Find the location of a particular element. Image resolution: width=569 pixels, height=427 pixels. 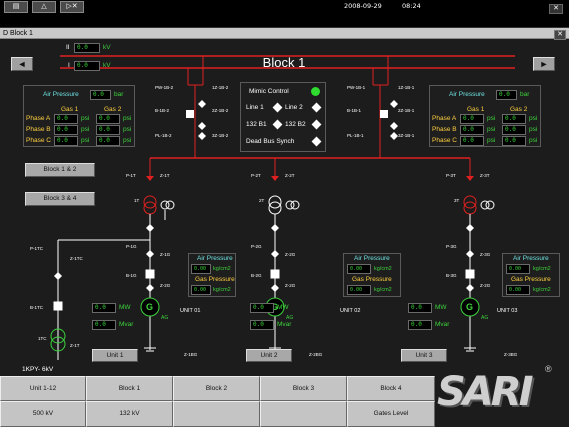

nav-block-2: Block 2 is located at coordinates (216, 388).